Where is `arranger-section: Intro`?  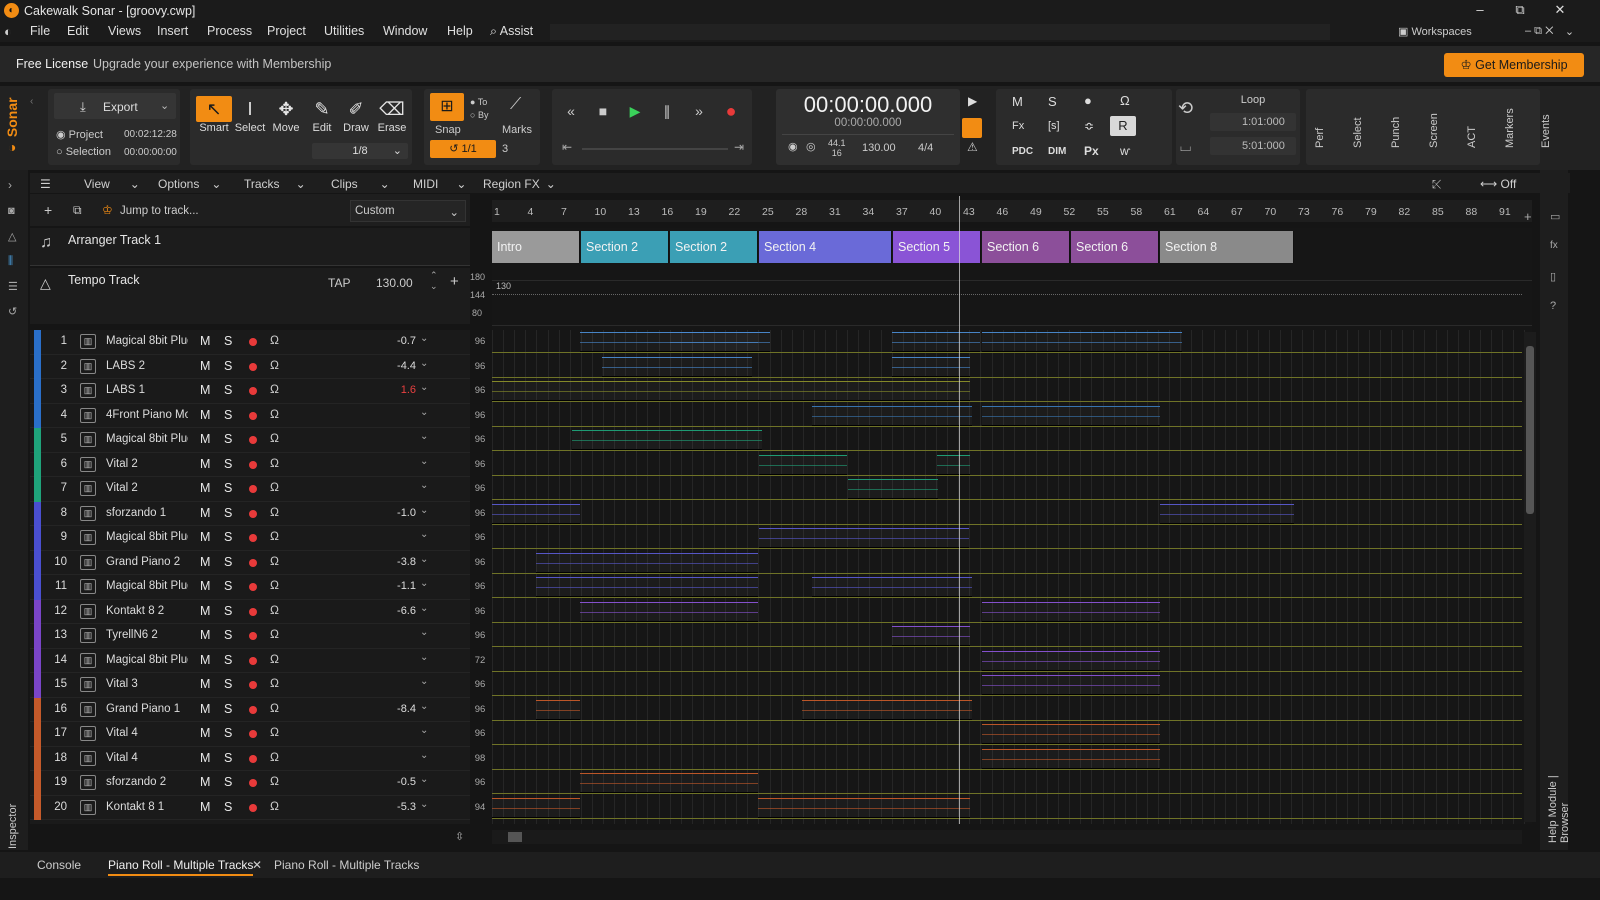
arranger-section: Intro is located at coordinates (536, 247).